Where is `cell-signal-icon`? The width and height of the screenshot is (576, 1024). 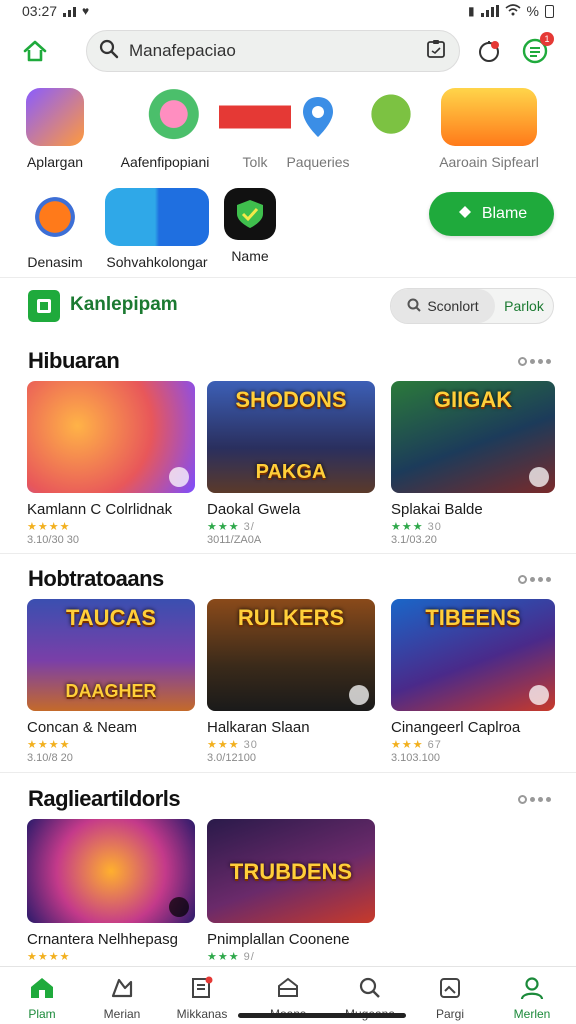
cell-signal-icon is located at coordinates (489, 11).